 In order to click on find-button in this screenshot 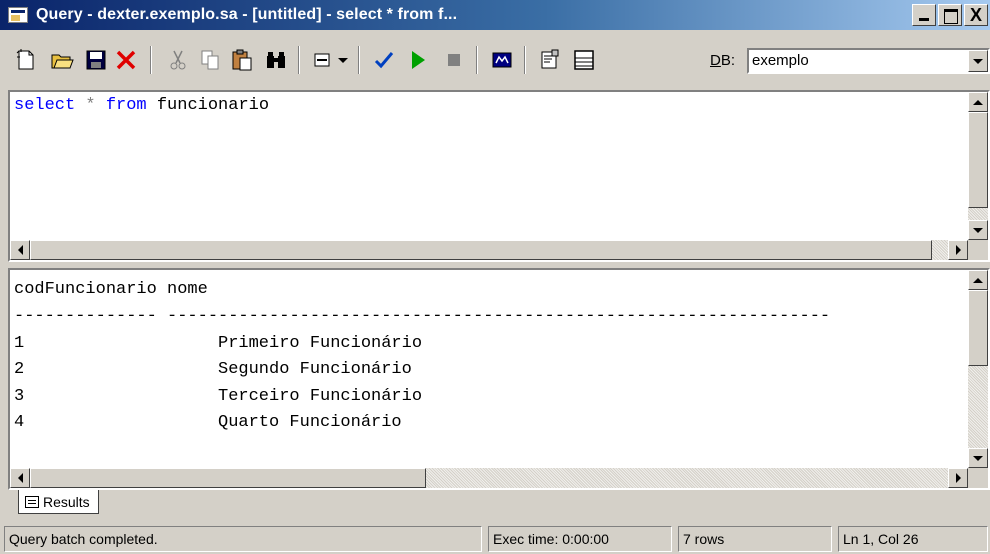, I will do `click(276, 60)`.